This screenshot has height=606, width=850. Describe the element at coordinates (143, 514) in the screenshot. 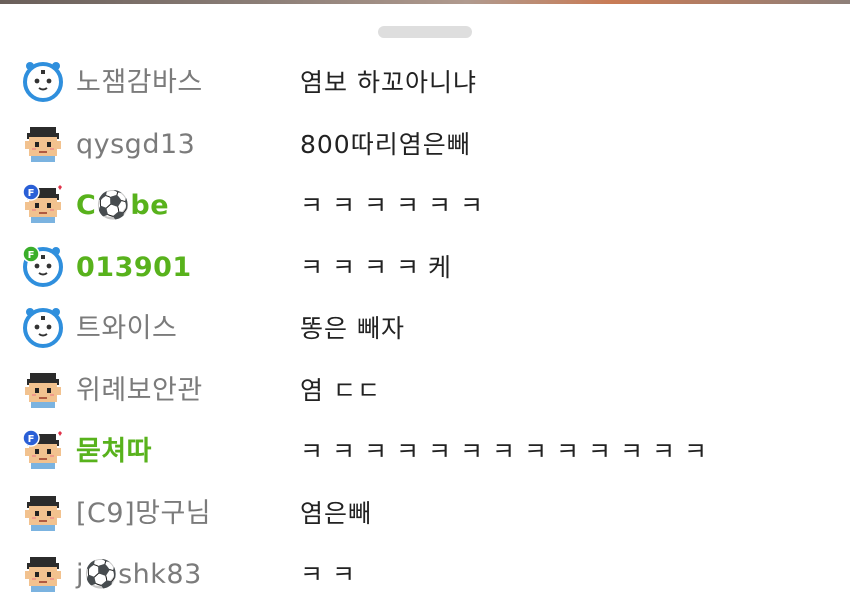

I see `chat-username: [C9]망구님` at that location.